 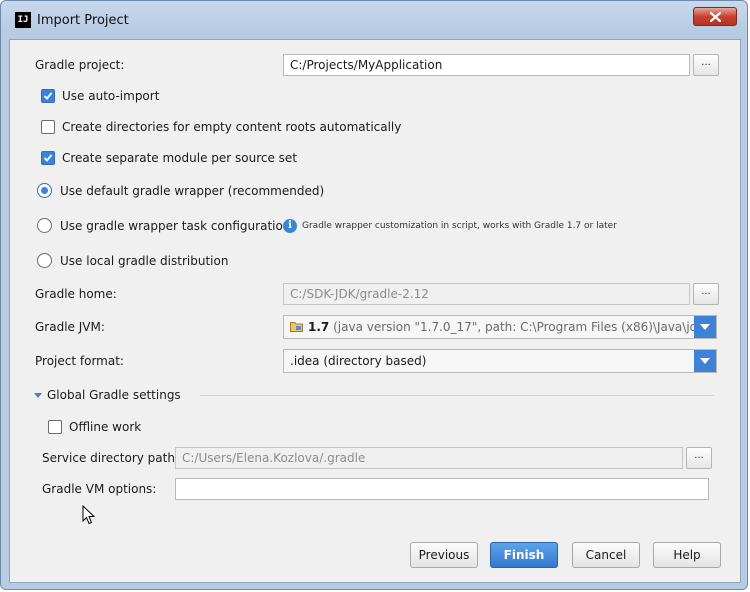 What do you see at coordinates (111, 96) in the screenshot?
I see `auto-import-label: Use auto-import` at bounding box center [111, 96].